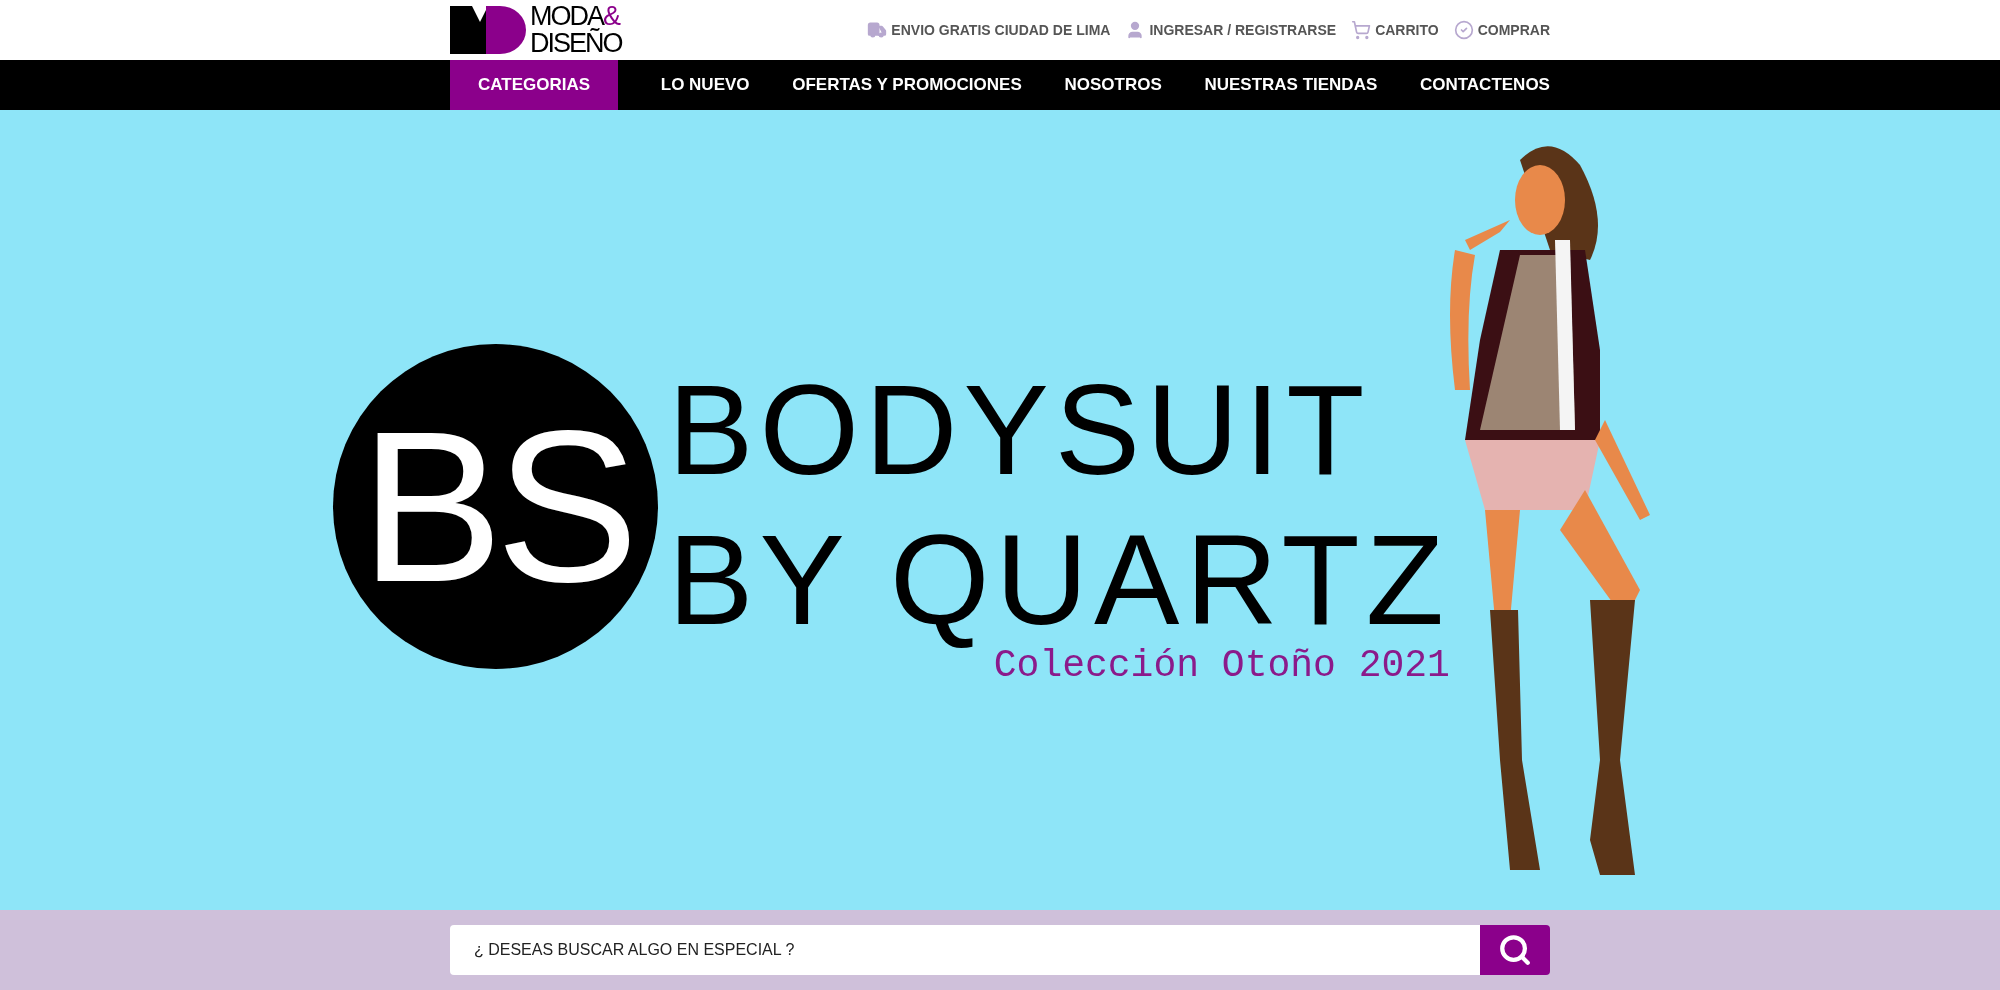 The image size is (2000, 990). Describe the element at coordinates (1501, 30) in the screenshot. I see `top-link: COMPRAR` at that location.